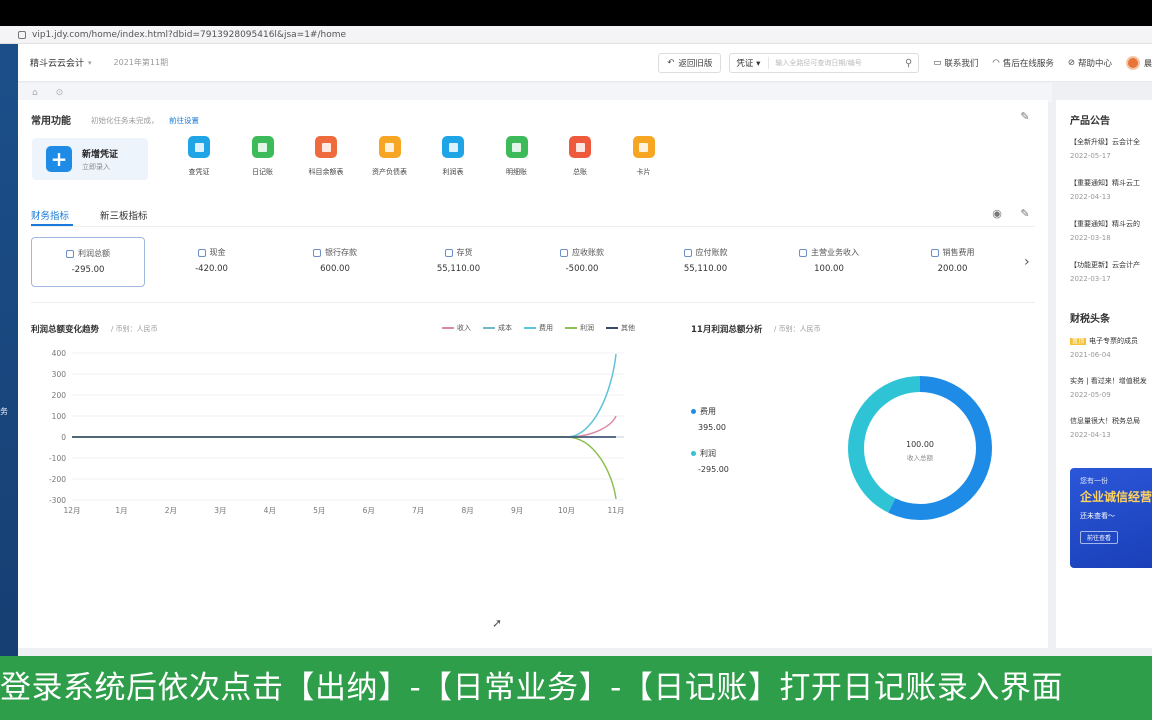  I want to click on legend-item: 收入, so click(456, 328).